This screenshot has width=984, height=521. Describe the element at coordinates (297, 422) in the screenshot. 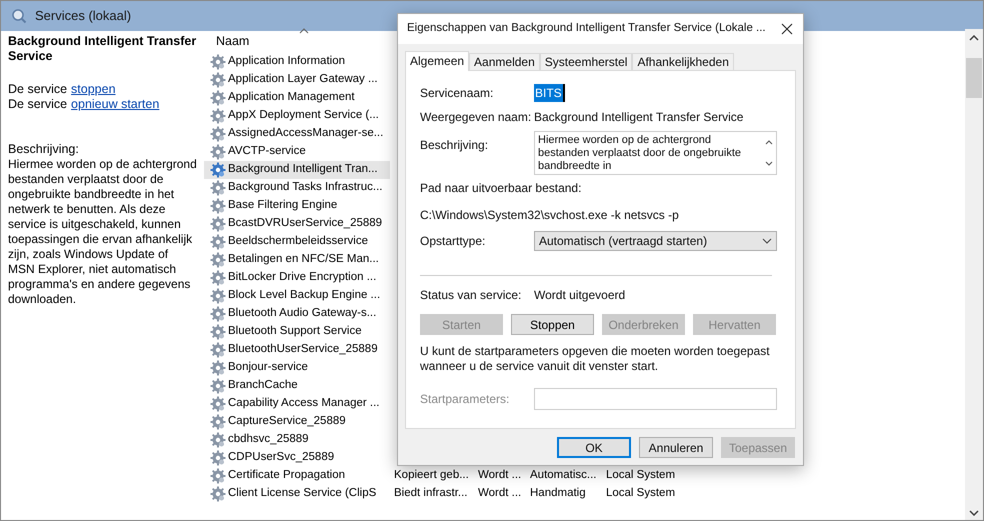

I see `service-row: CaptureService_25889` at that location.